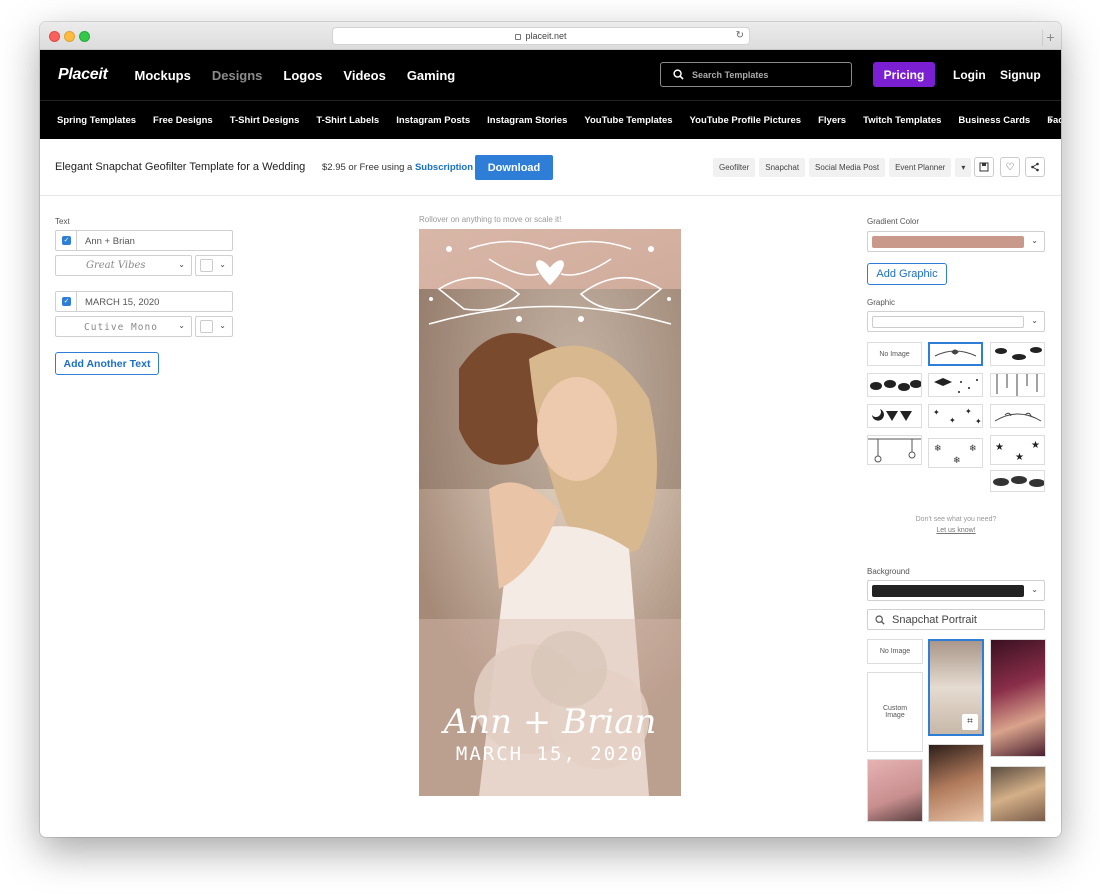  I want to click on pricing-button: Pricing, so click(904, 74).